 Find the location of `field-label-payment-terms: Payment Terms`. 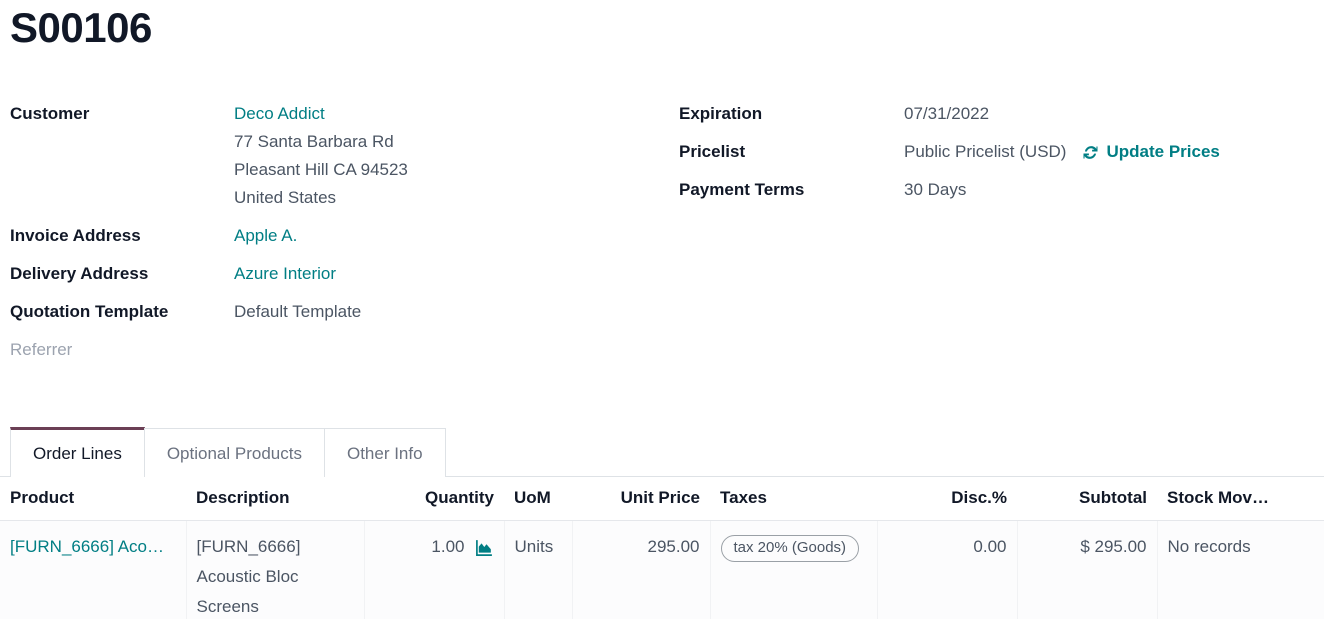

field-label-payment-terms: Payment Terms is located at coordinates (742, 189).